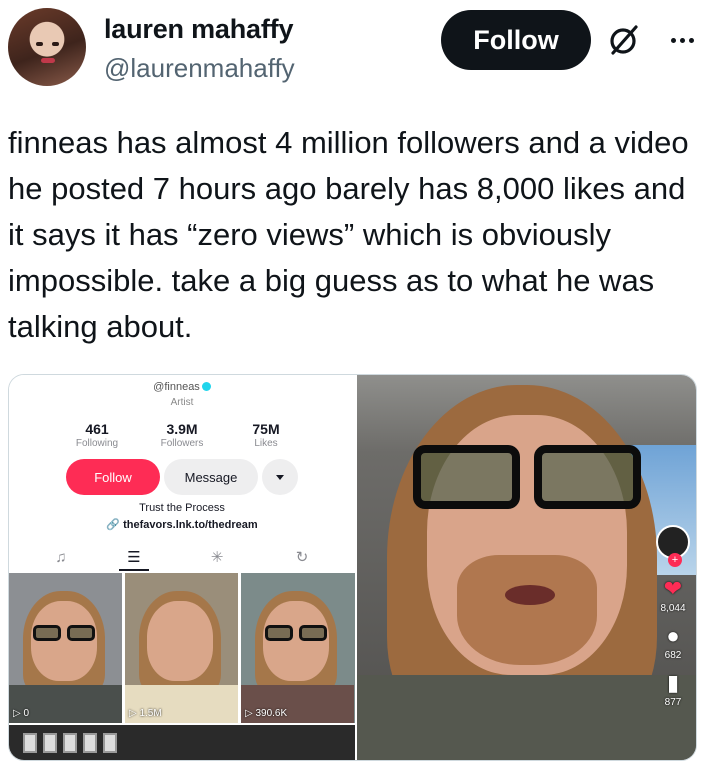 The width and height of the screenshot is (709, 768). I want to click on sparkle-icon: ✳, so click(217, 557).